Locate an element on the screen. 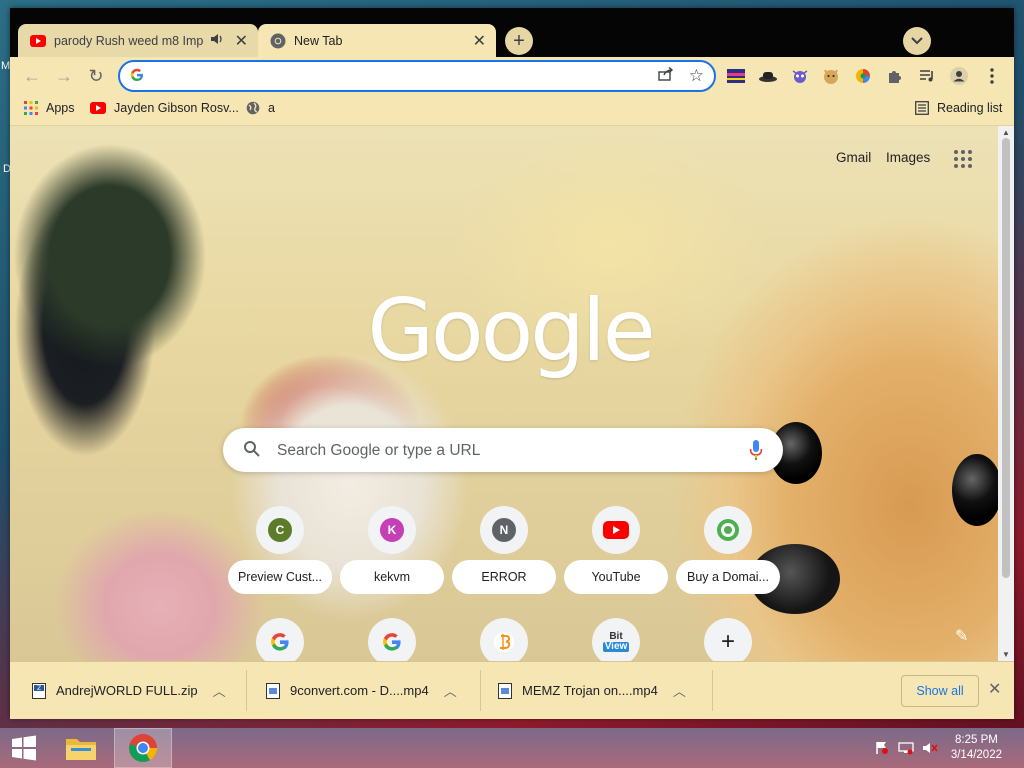 Image resolution: width=1024 pixels, height=768 pixels. tab-youtube: parody Rush weed m8 Important ✕ is located at coordinates (138, 40).